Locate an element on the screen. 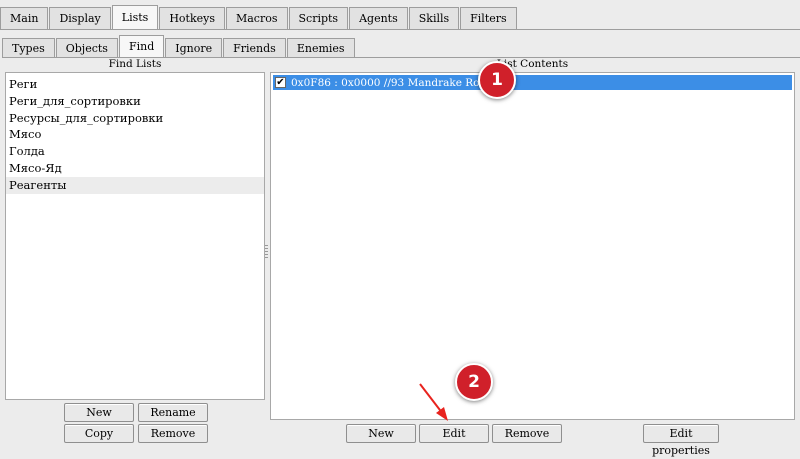 The image size is (800, 459). tab-objects: Objects is located at coordinates (86, 47).